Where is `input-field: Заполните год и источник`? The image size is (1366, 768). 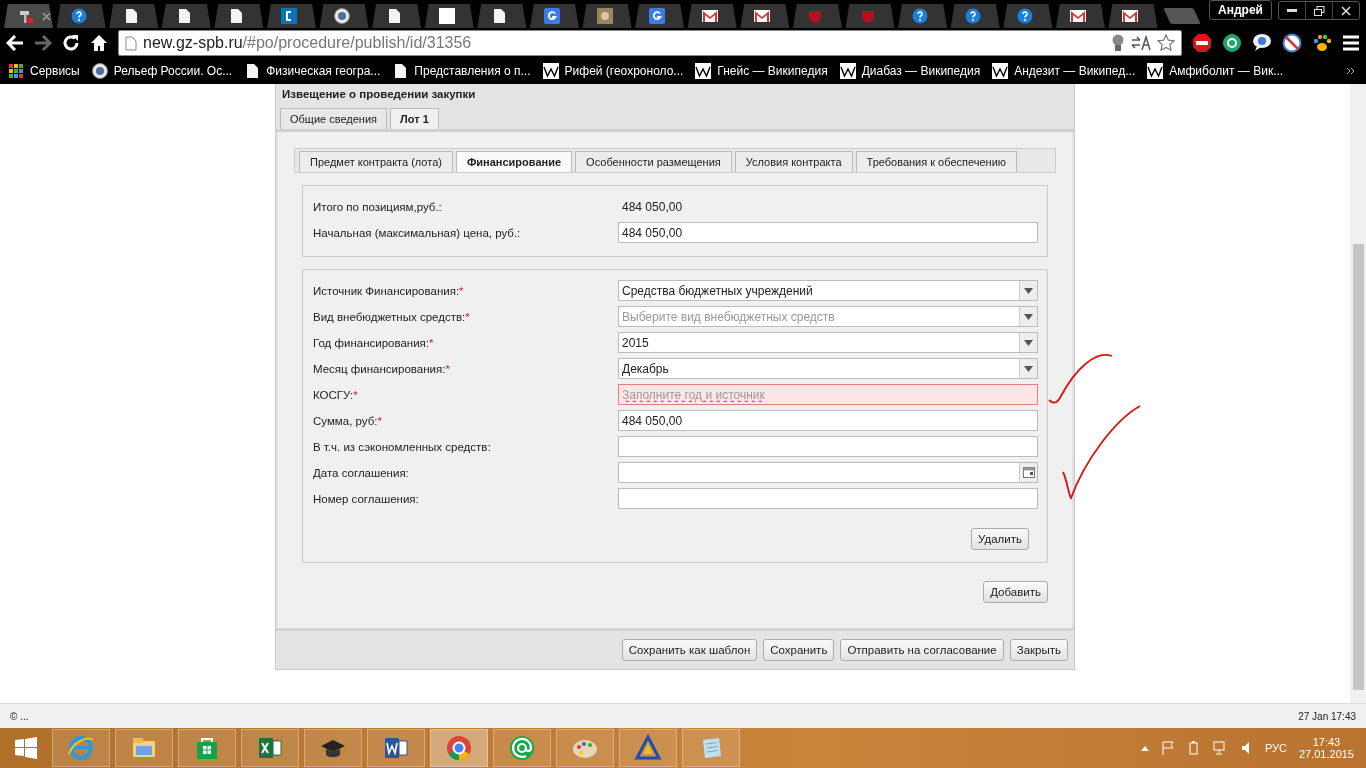
input-field: Заполните год и источник is located at coordinates (828, 394).